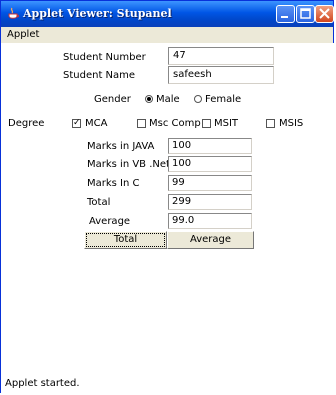 The width and height of the screenshot is (336, 395). I want to click on vb-marks-label: Marks in VB .Net, so click(128, 164).